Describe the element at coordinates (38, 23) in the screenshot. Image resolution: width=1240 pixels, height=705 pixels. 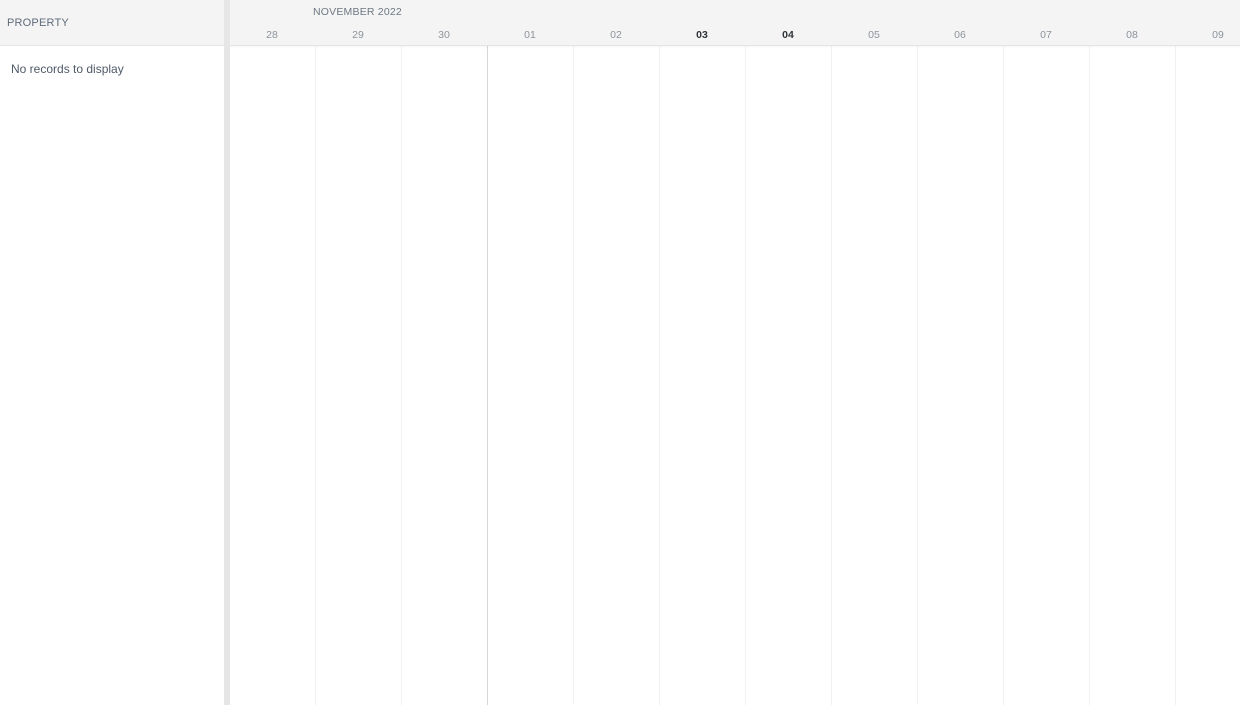
I see `property-header-label: PROPERTY` at that location.